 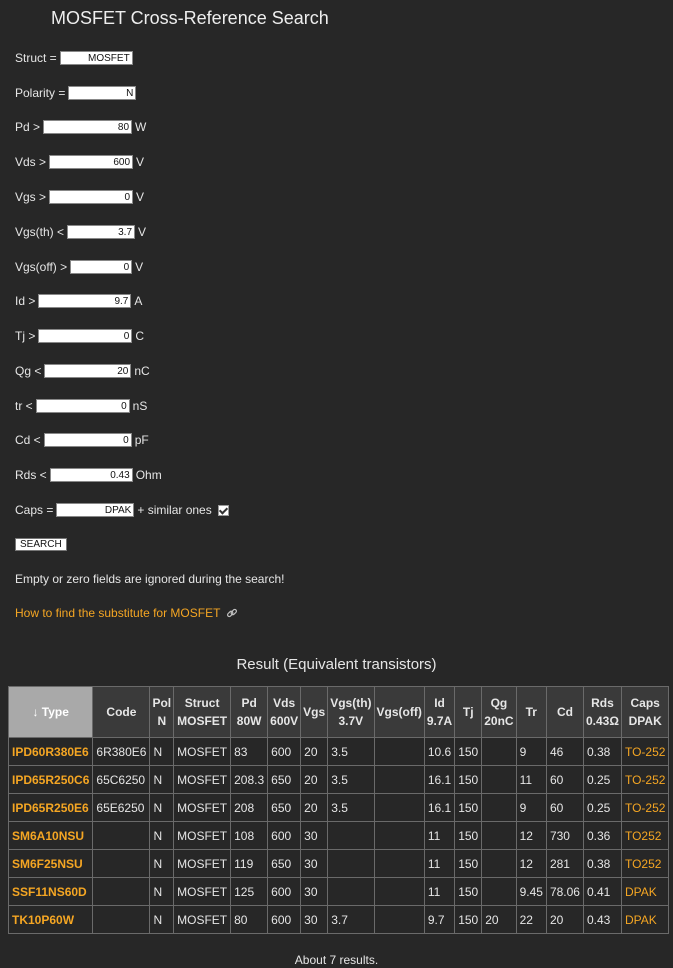 What do you see at coordinates (40, 232) in the screenshot?
I see `field-label: Vgs(th) <` at bounding box center [40, 232].